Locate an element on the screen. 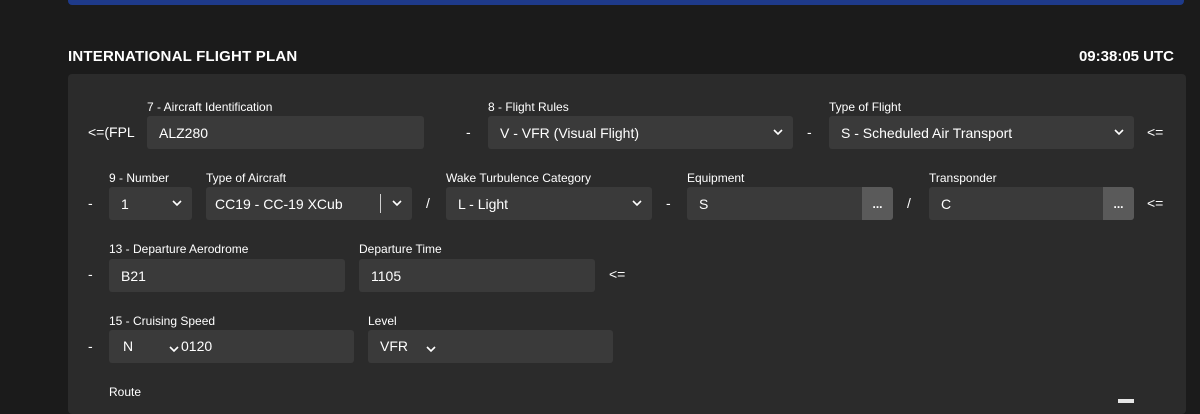  aircraft-id-label: 7 - Aircraft Identification is located at coordinates (210, 107).